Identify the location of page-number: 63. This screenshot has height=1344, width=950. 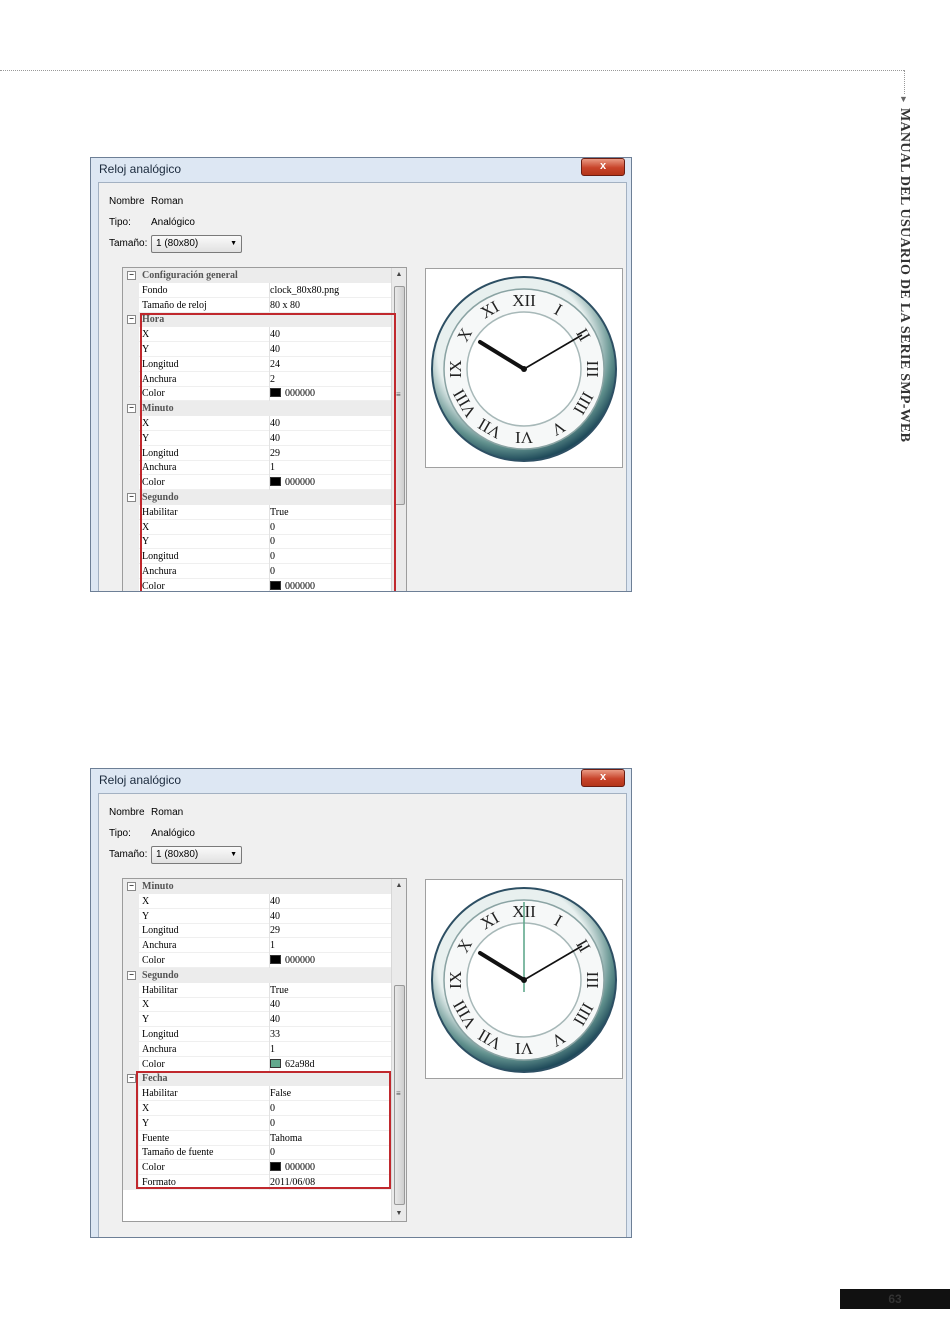
(895, 1299).